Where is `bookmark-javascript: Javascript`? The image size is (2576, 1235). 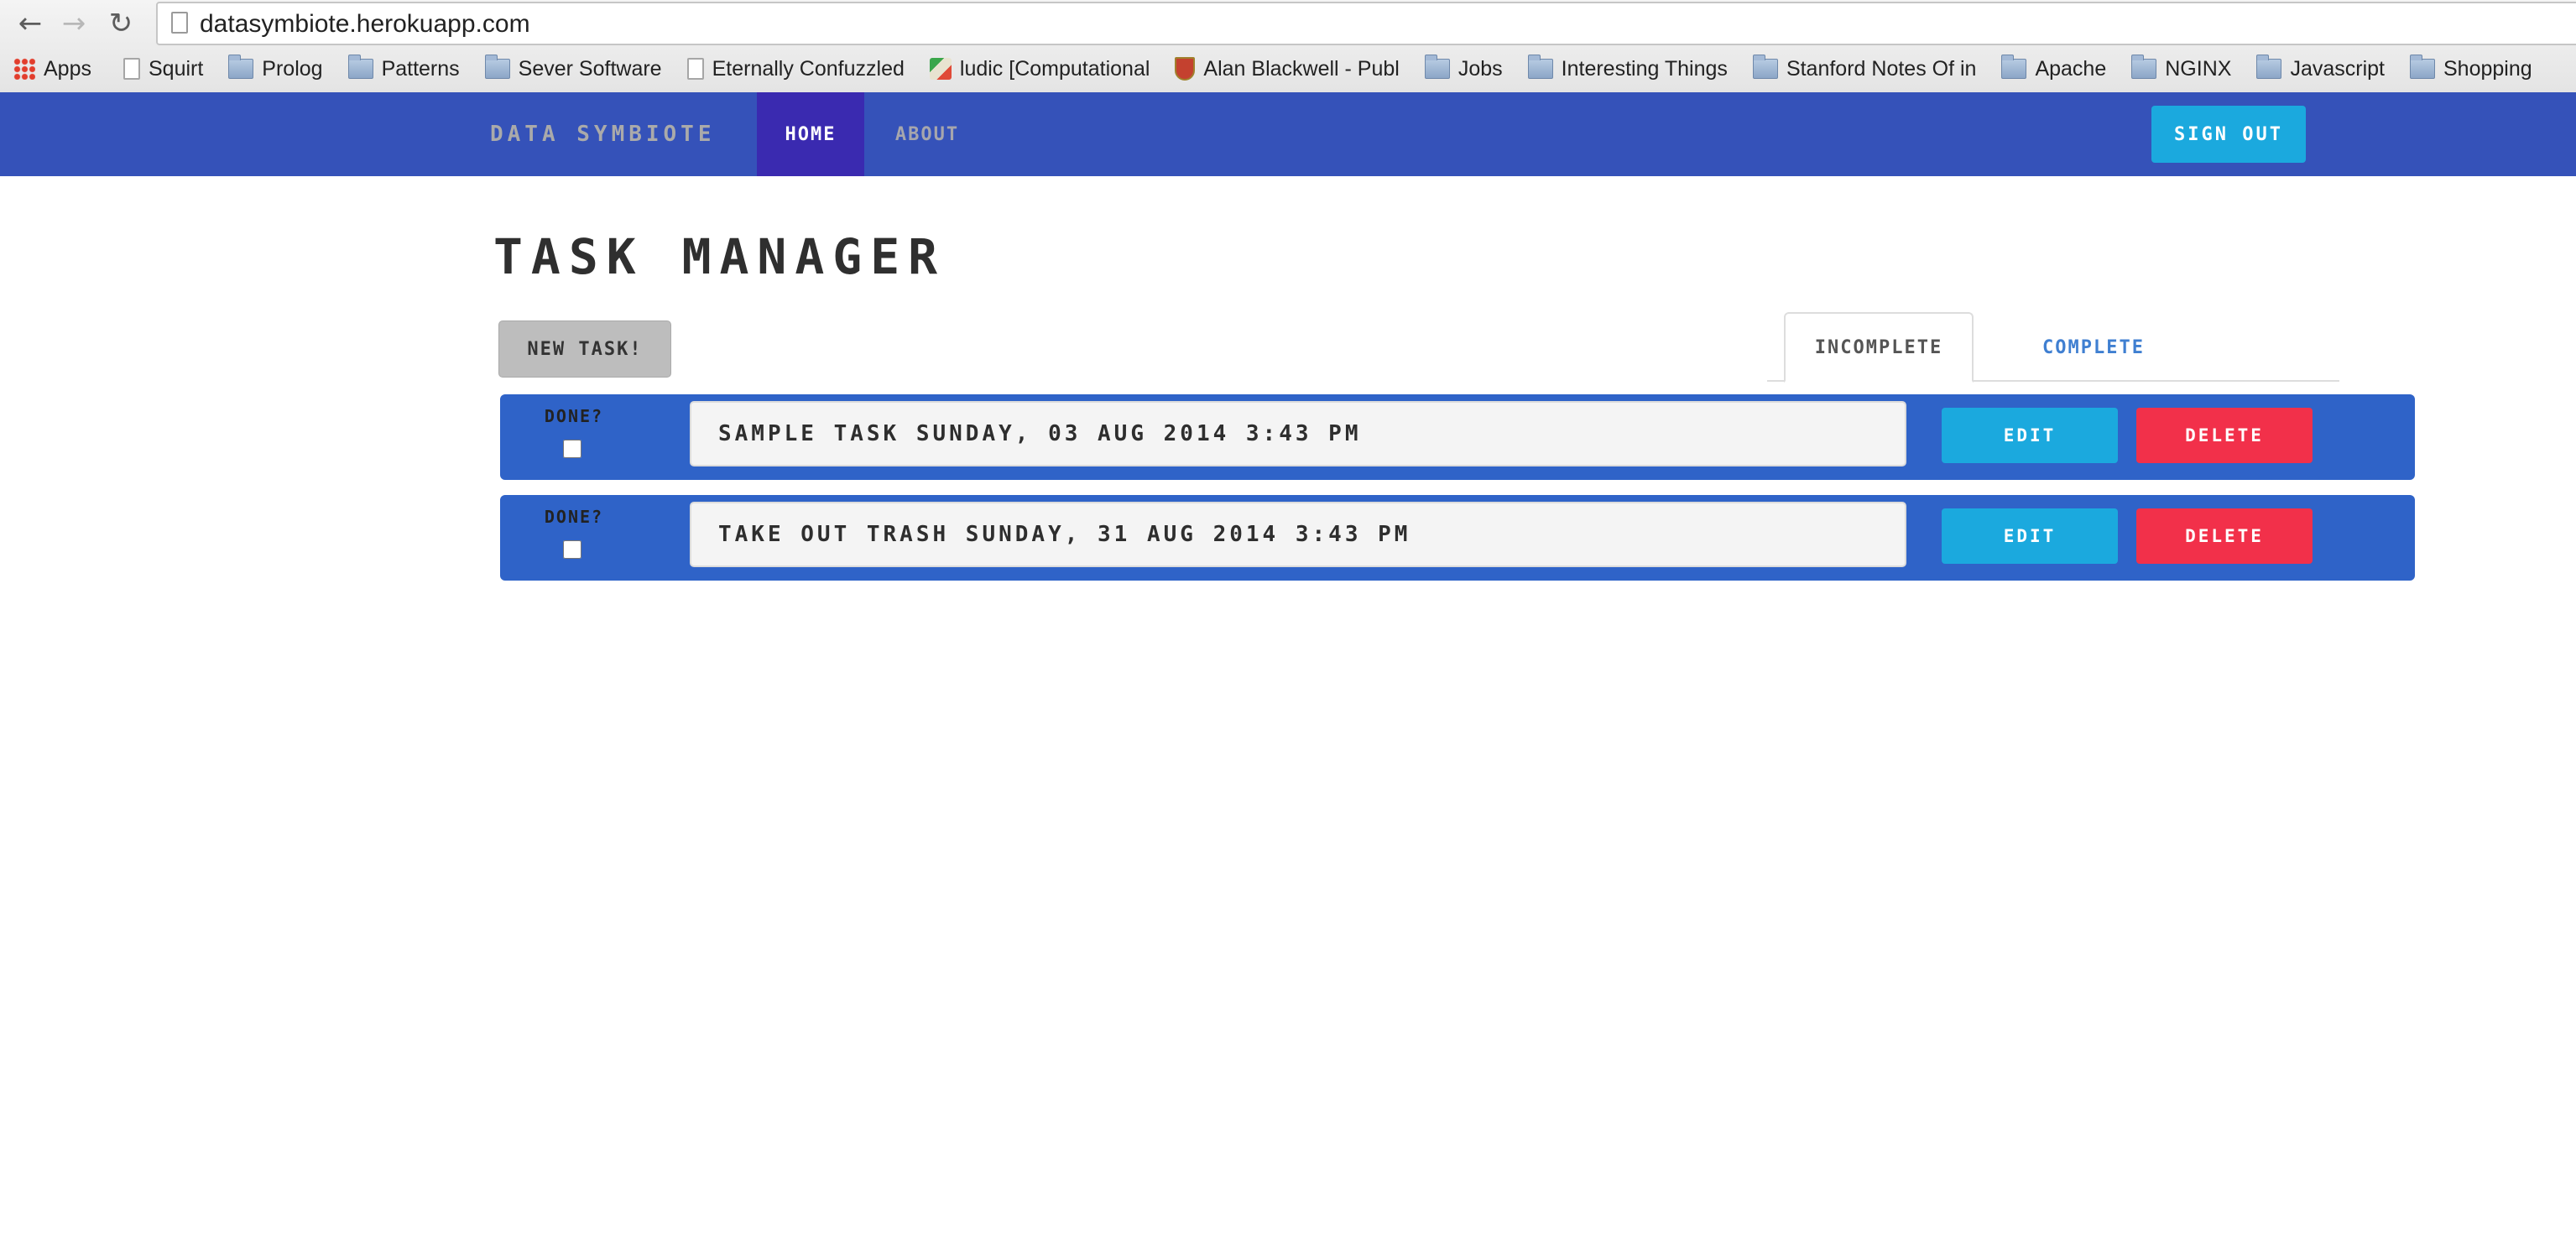
bookmark-javascript: Javascript is located at coordinates (2320, 68).